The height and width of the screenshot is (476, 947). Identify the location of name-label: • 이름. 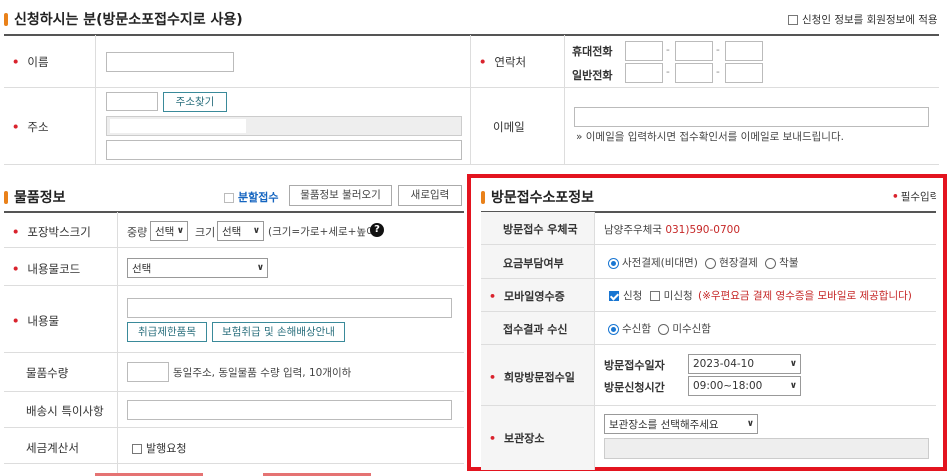
(30, 62).